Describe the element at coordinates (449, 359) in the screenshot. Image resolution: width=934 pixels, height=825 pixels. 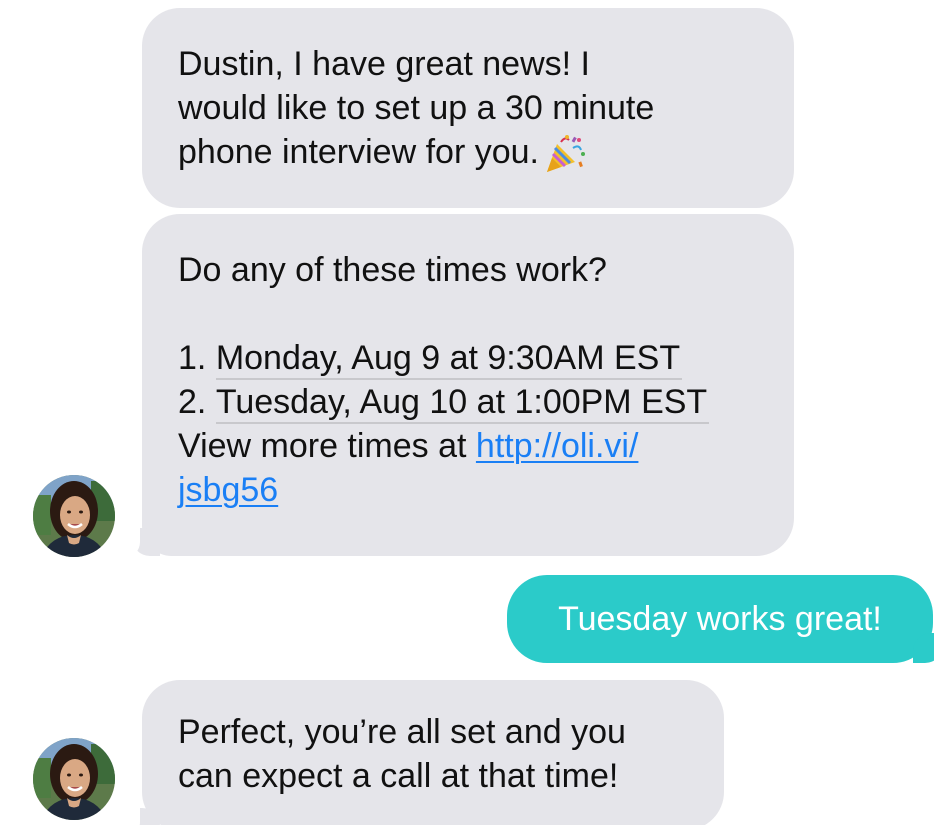
I see `time-option-text: Monday, Aug 9 at 9:30AM EST` at that location.